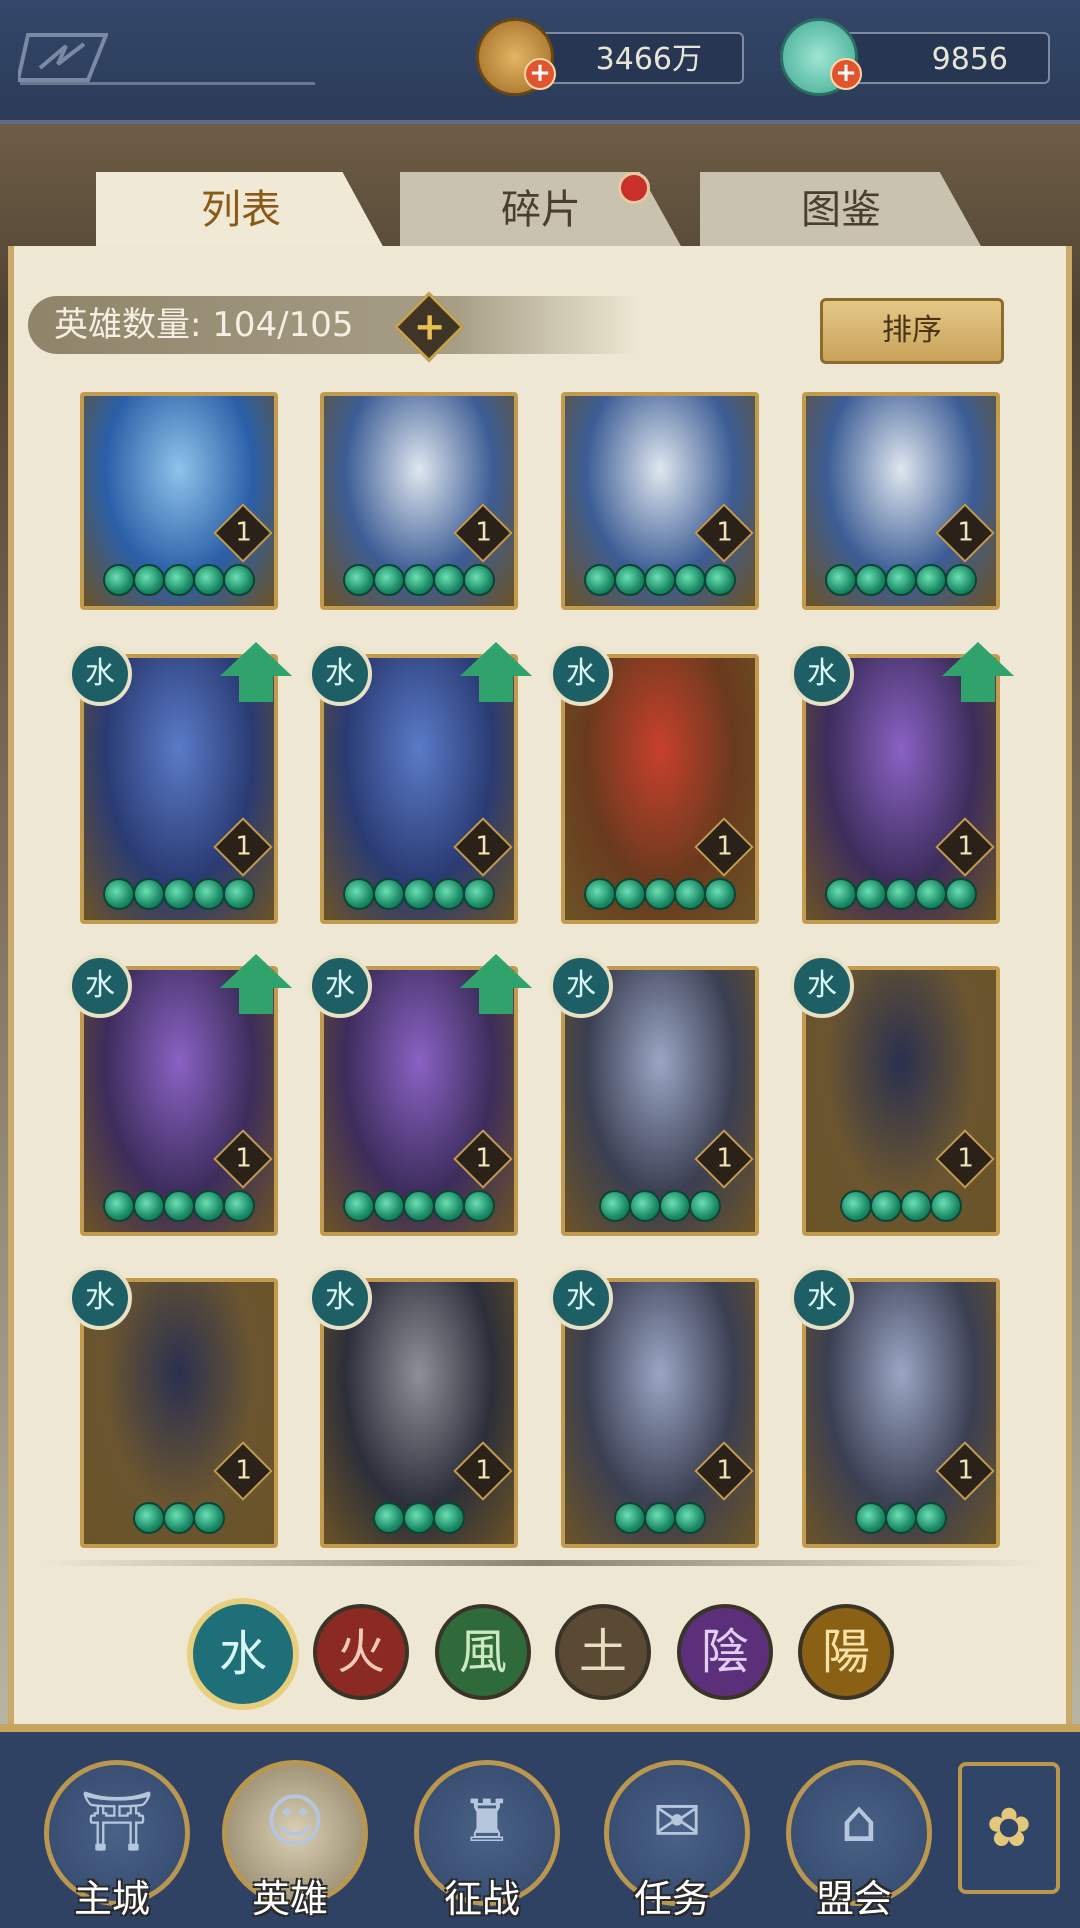 This screenshot has height=1928, width=1080. Describe the element at coordinates (243, 1654) in the screenshot. I see `element-filter-0: 水` at that location.